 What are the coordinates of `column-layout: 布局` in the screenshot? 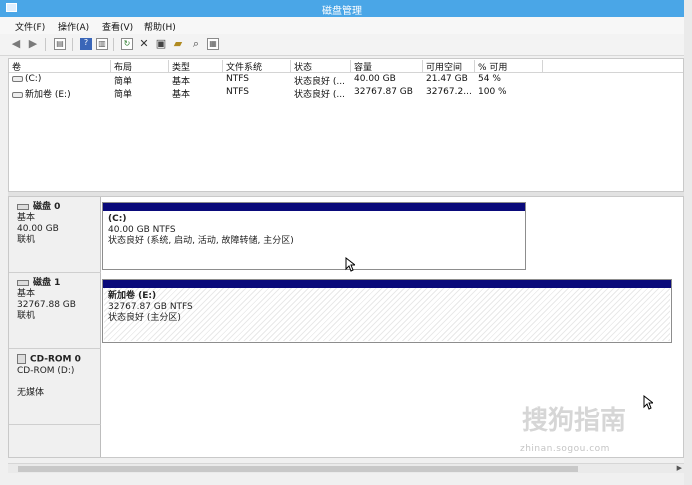 It's located at (140, 66).